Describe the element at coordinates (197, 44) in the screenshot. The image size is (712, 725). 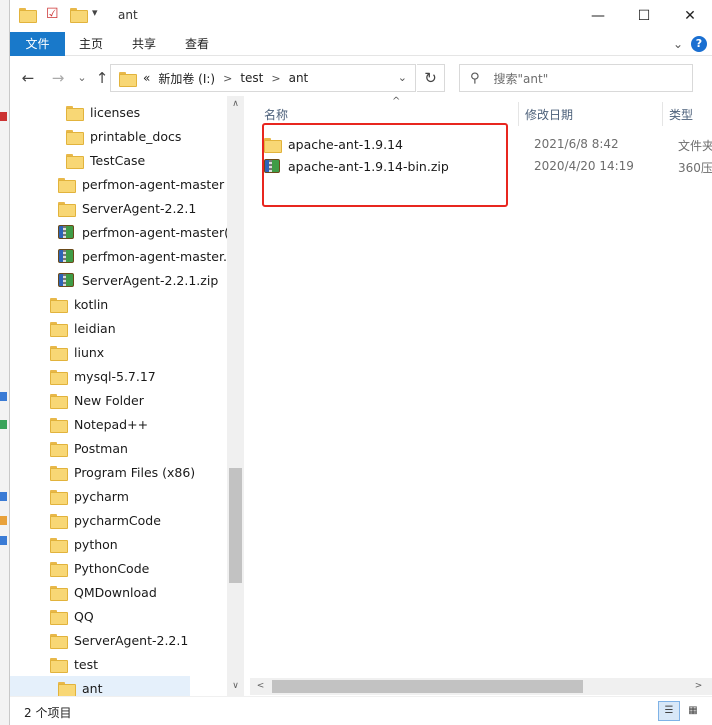
I see `tab-view: 查看` at that location.